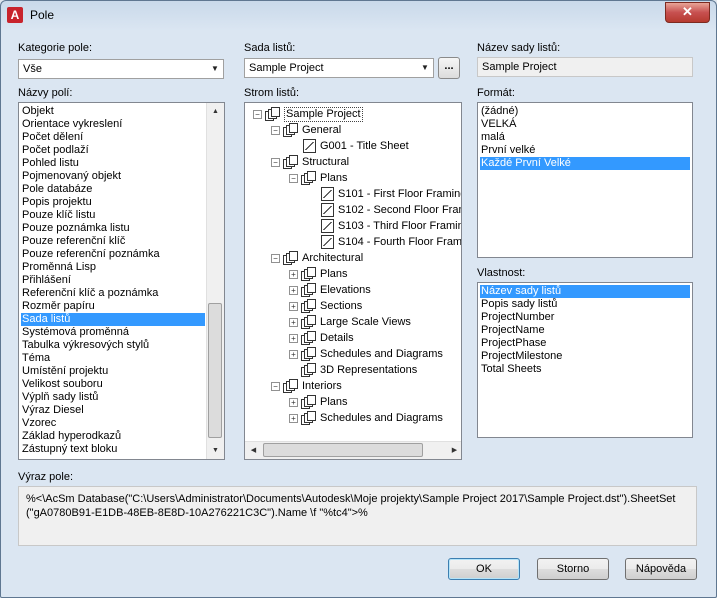 Image resolution: width=717 pixels, height=598 pixels. Describe the element at coordinates (121, 69) in the screenshot. I see `field-category-dropdown: Vše ▼` at that location.